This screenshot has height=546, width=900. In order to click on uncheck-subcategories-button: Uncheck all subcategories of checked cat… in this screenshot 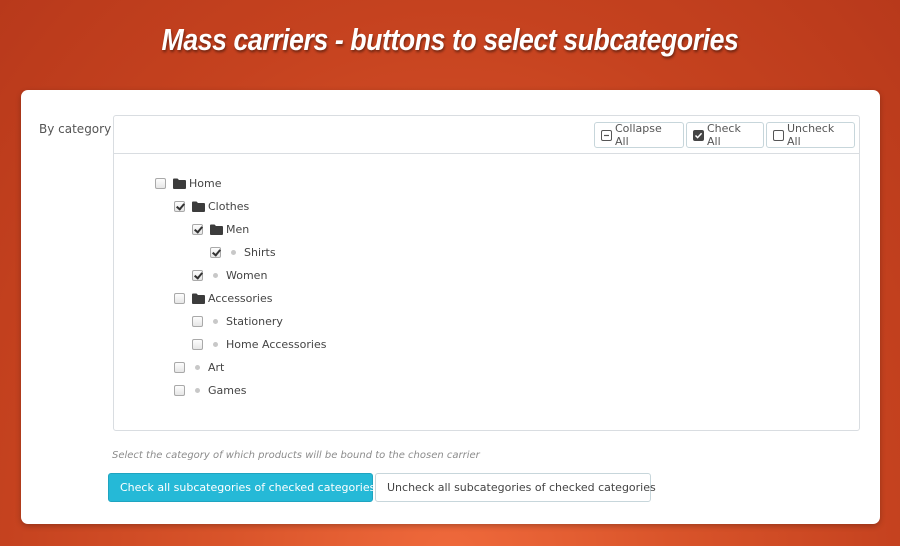, I will do `click(515, 487)`.